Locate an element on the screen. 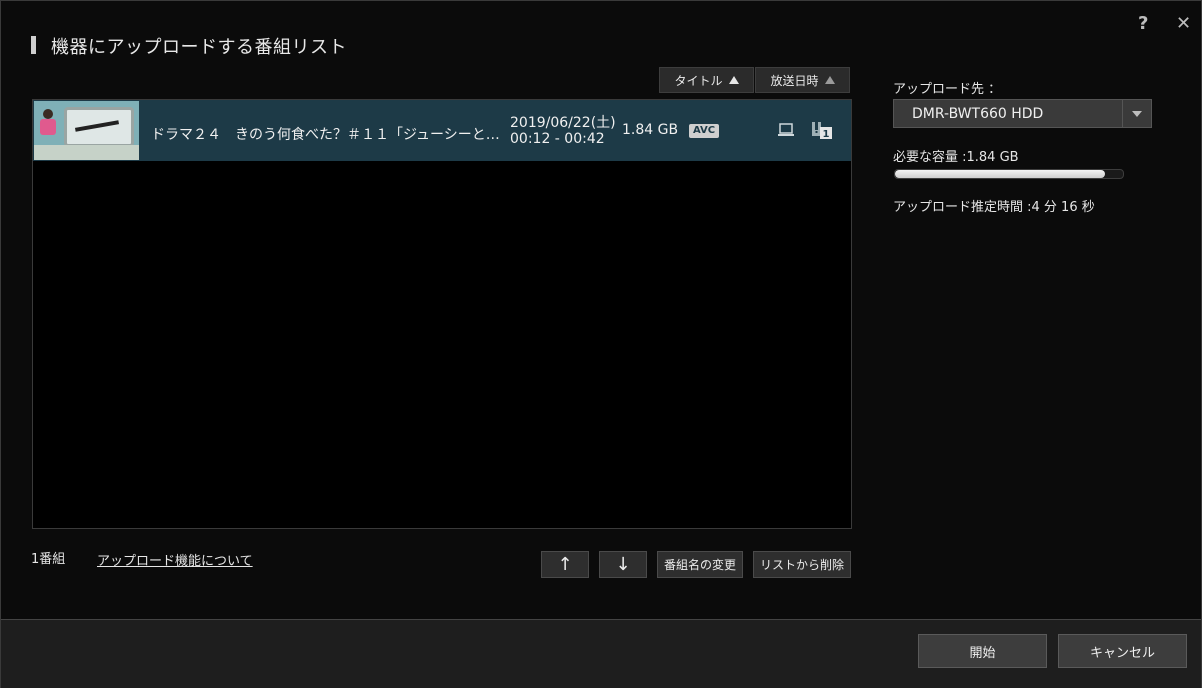 The image size is (1202, 688). destination-value: DMR-BWT660 HDD is located at coordinates (978, 114).